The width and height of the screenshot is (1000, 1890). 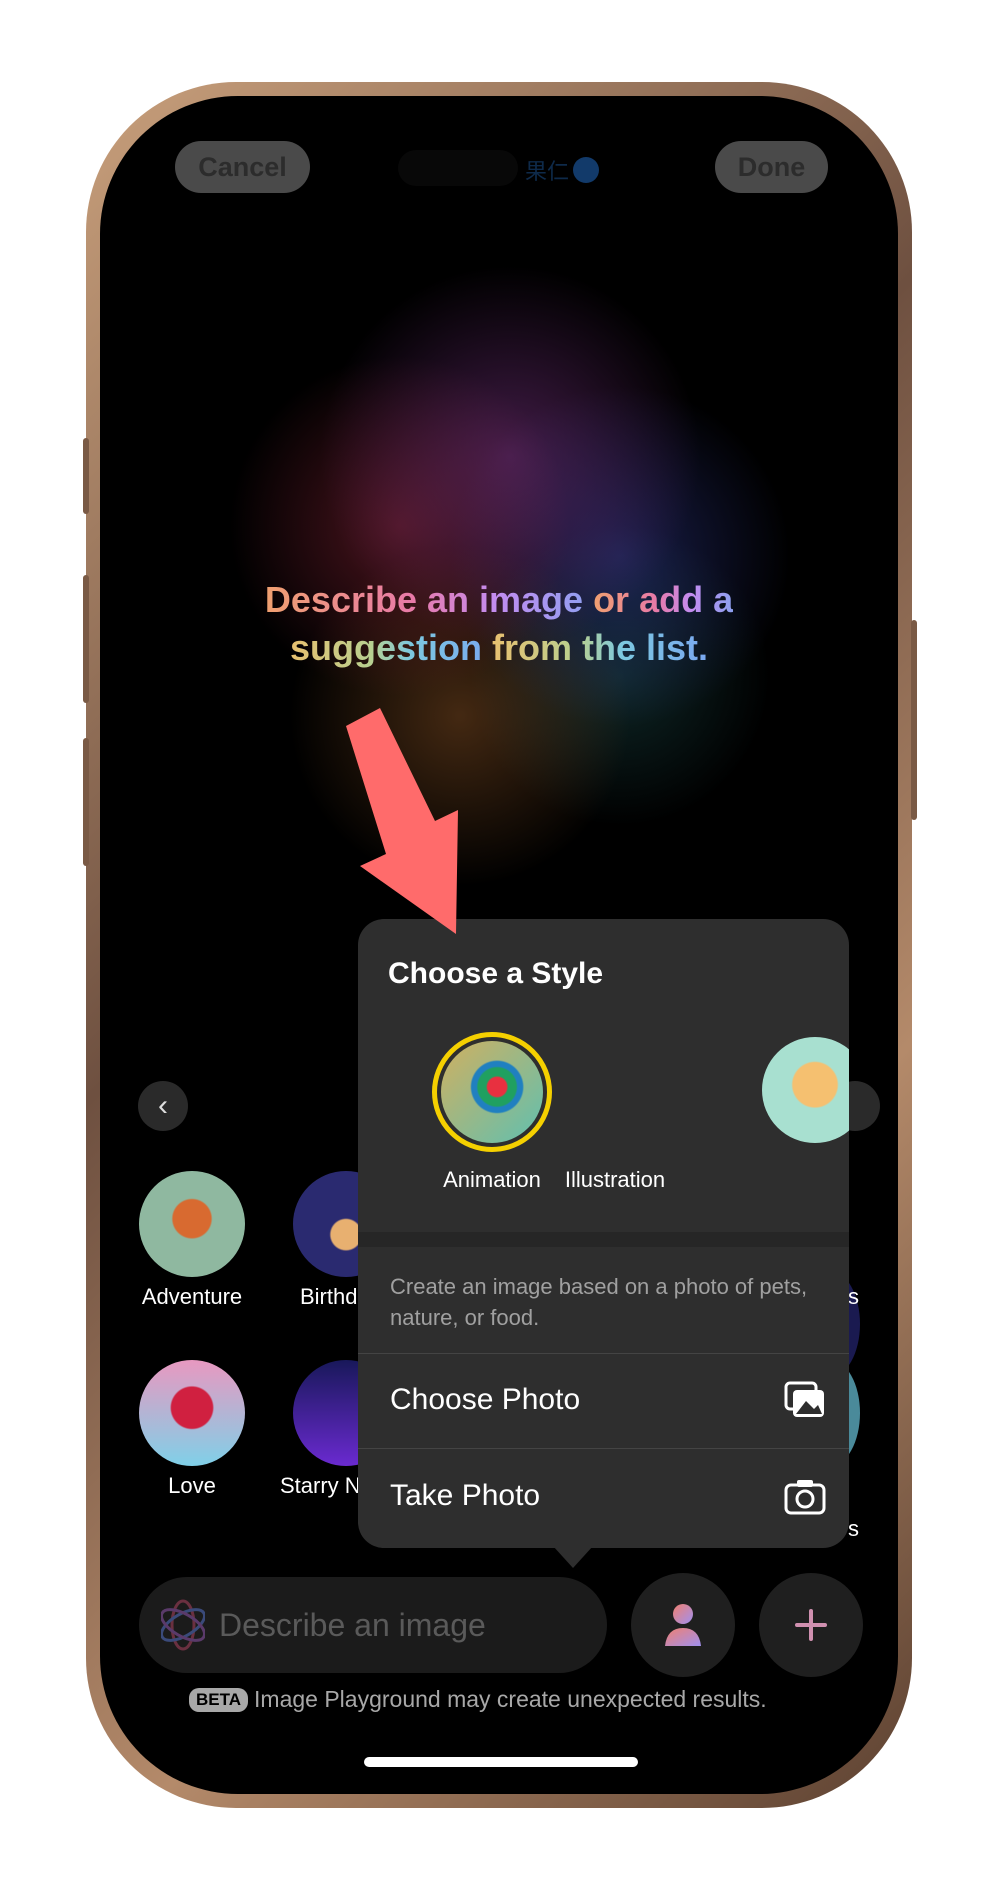 I want to click on action-button, so click(x=86, y=476).